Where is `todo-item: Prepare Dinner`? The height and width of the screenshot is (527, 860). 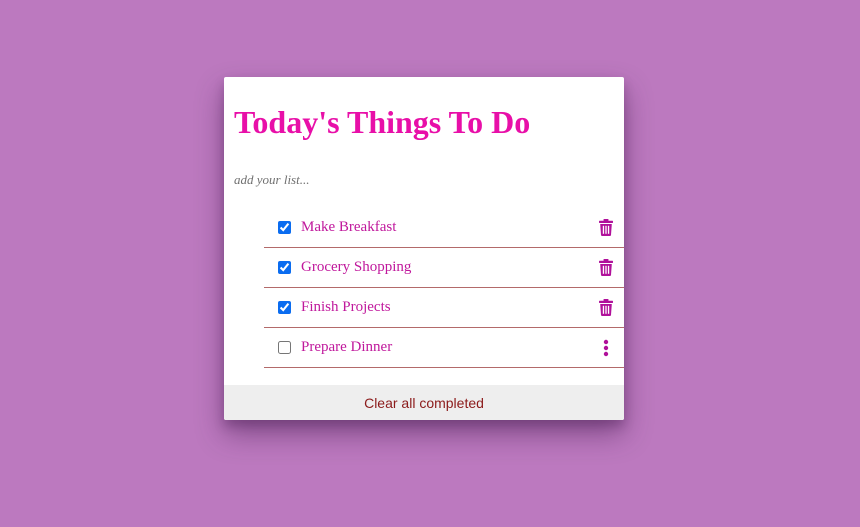
todo-item: Prepare Dinner is located at coordinates (444, 348).